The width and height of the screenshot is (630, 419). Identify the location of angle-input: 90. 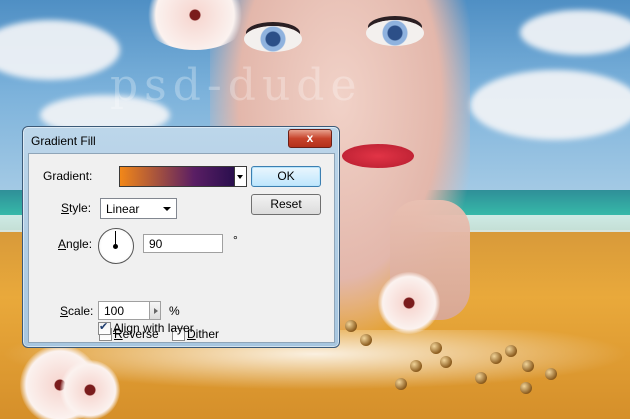
(183, 243).